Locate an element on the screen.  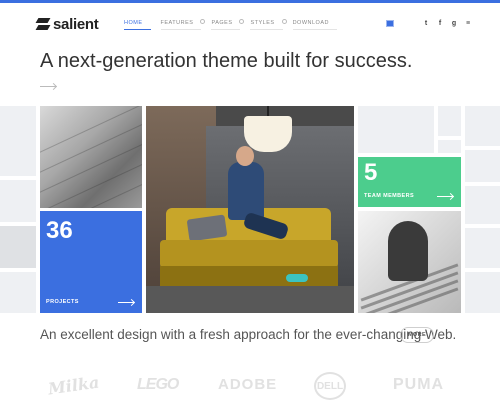
bench-shadow is located at coordinates (408, 251).